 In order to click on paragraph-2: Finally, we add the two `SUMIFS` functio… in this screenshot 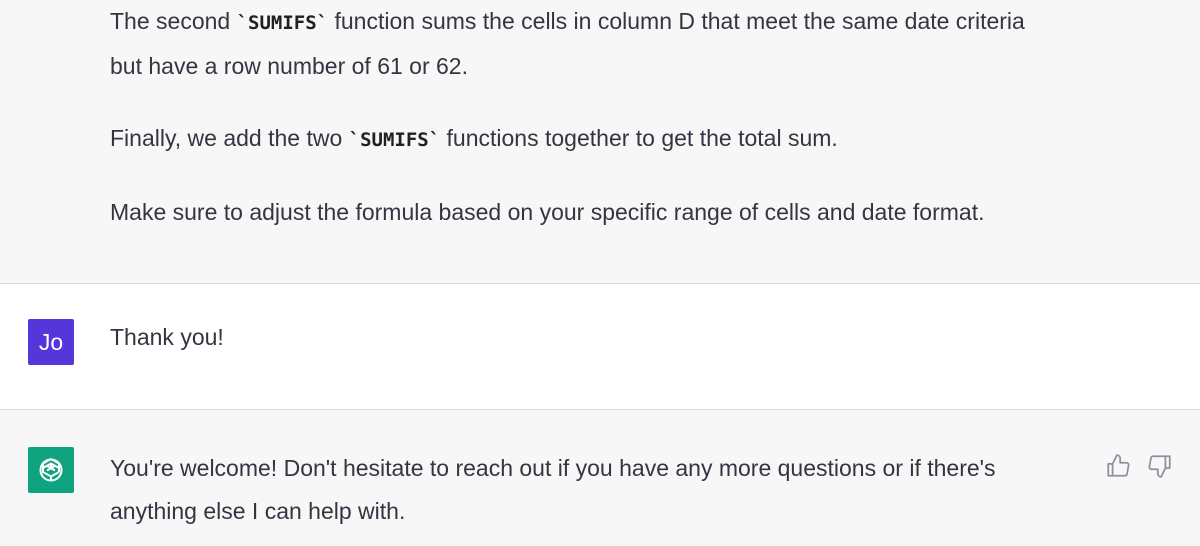, I will do `click(590, 139)`.